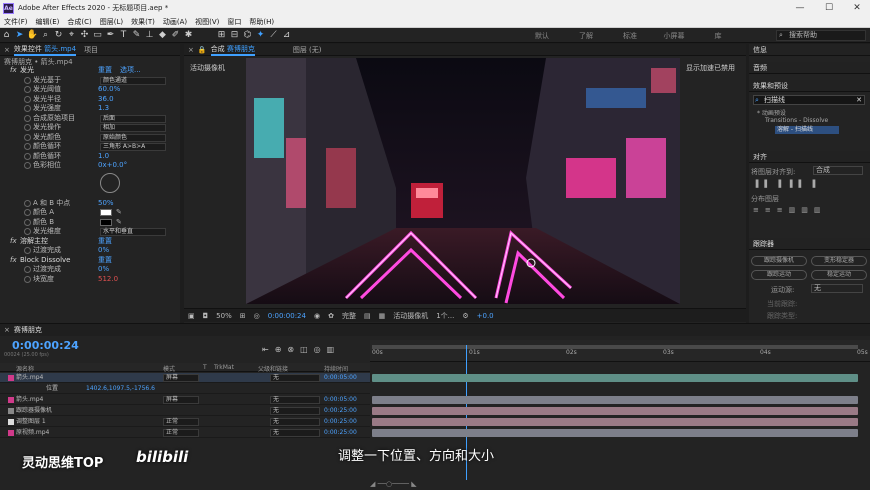  I want to click on angle-dial, so click(110, 182).